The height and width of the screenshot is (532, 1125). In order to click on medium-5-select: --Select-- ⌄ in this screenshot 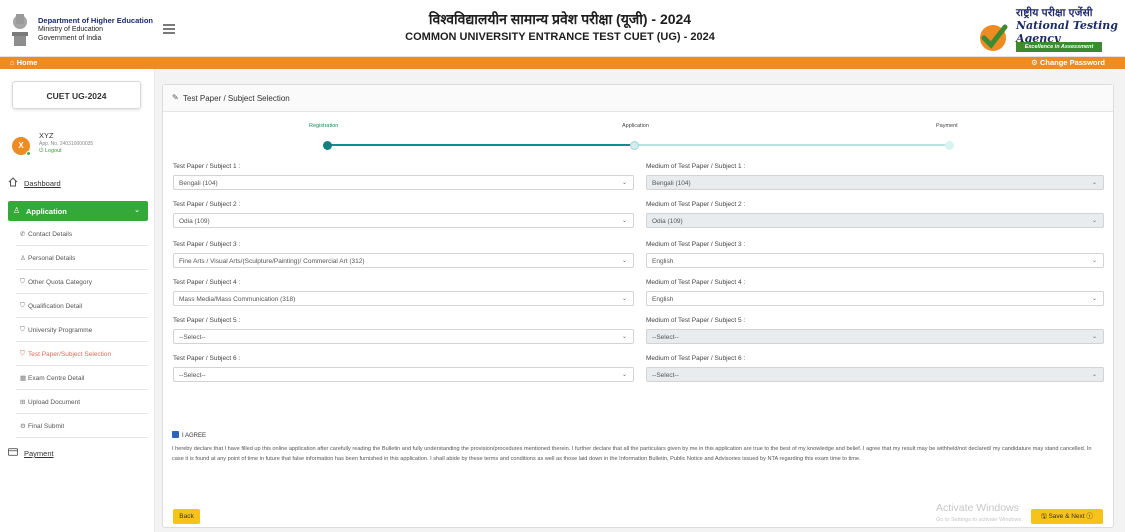, I will do `click(875, 336)`.